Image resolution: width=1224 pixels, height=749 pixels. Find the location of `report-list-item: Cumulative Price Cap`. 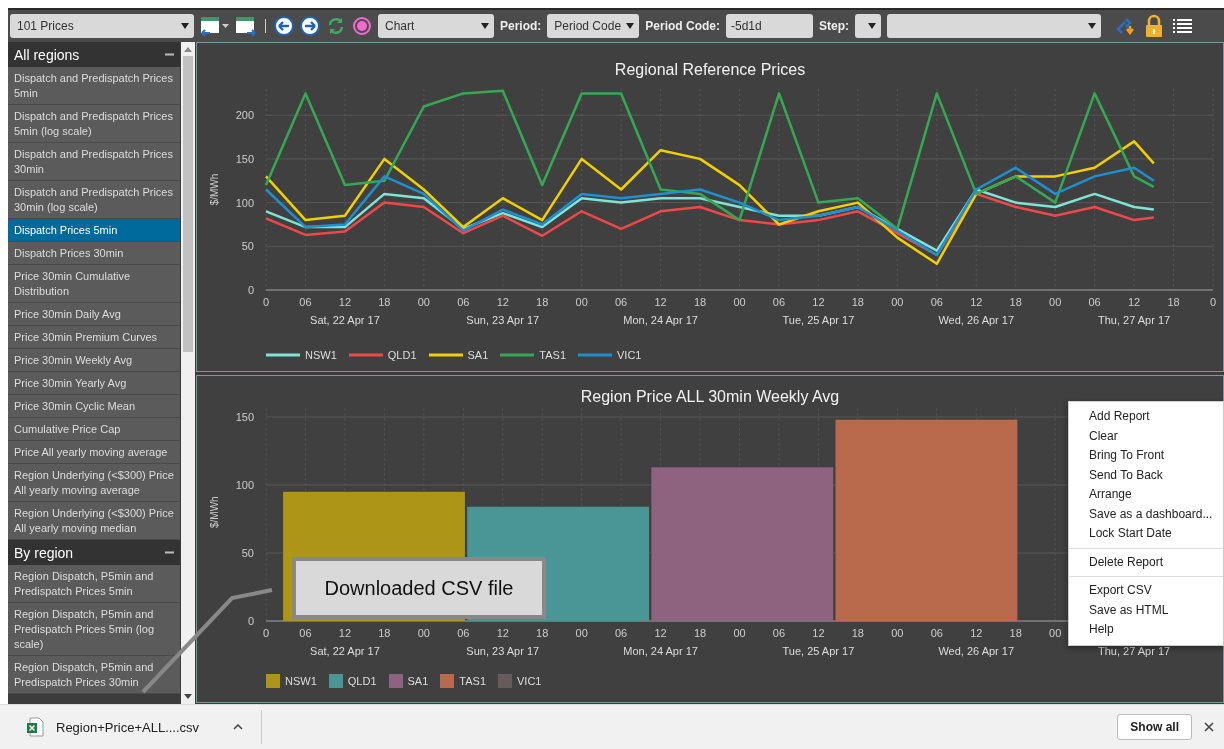

report-list-item: Cumulative Price Cap is located at coordinates (94, 429).